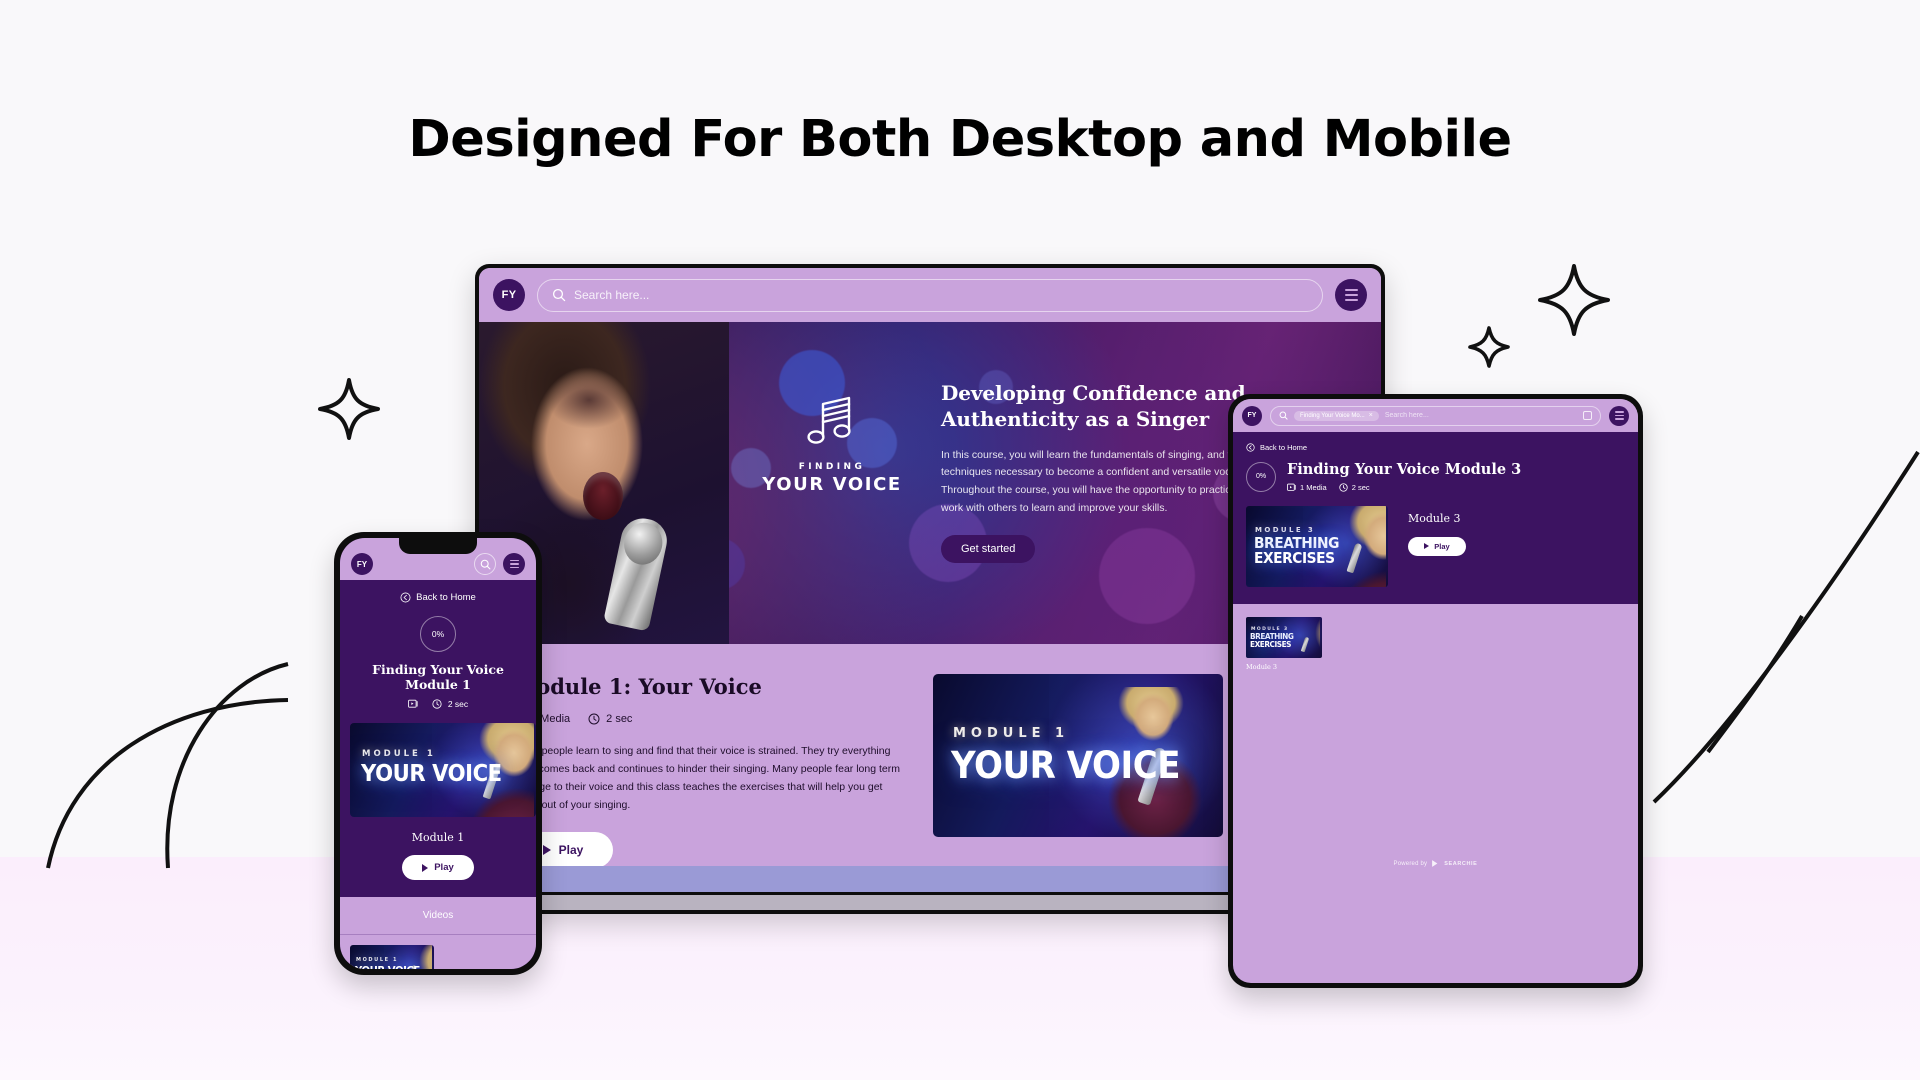 The width and height of the screenshot is (1920, 1080). What do you see at coordinates (988, 549) in the screenshot?
I see `get-started-button: Get started` at bounding box center [988, 549].